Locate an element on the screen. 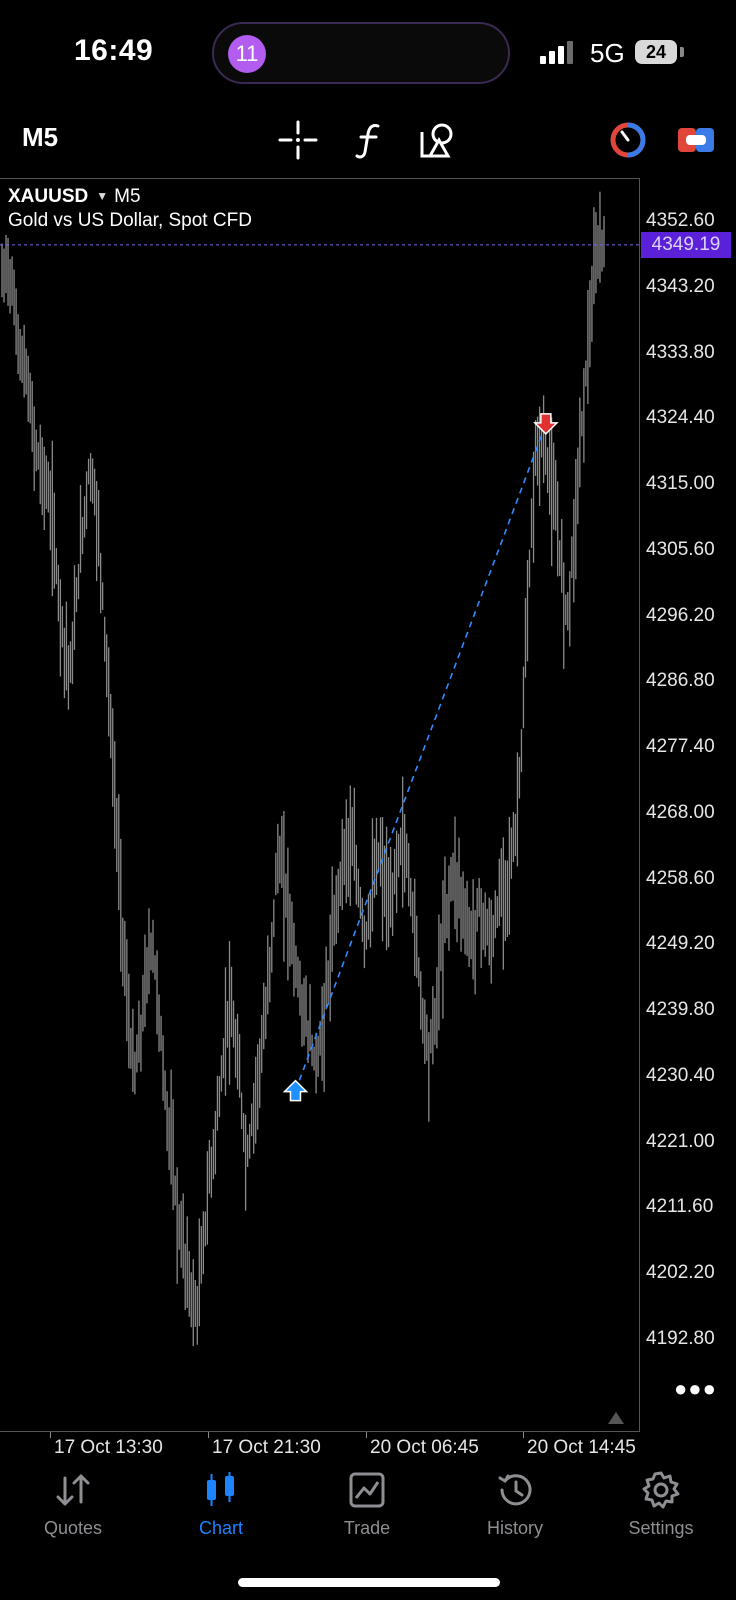 This screenshot has width=736, height=1600. trade-icon is located at coordinates (367, 1490).